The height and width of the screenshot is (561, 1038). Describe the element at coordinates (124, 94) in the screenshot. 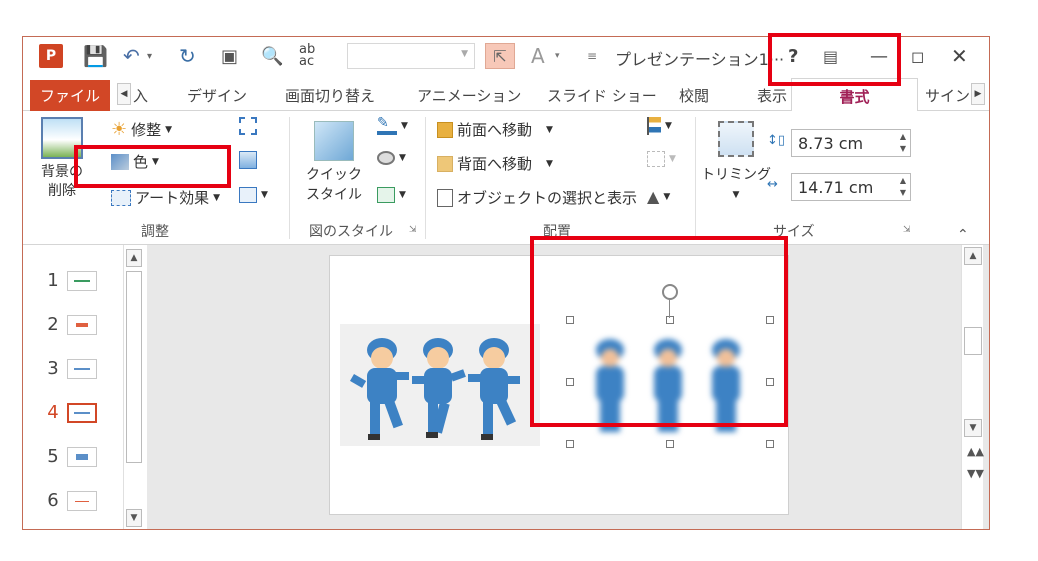

I see `tab-scroll-left-icon: ◀` at that location.